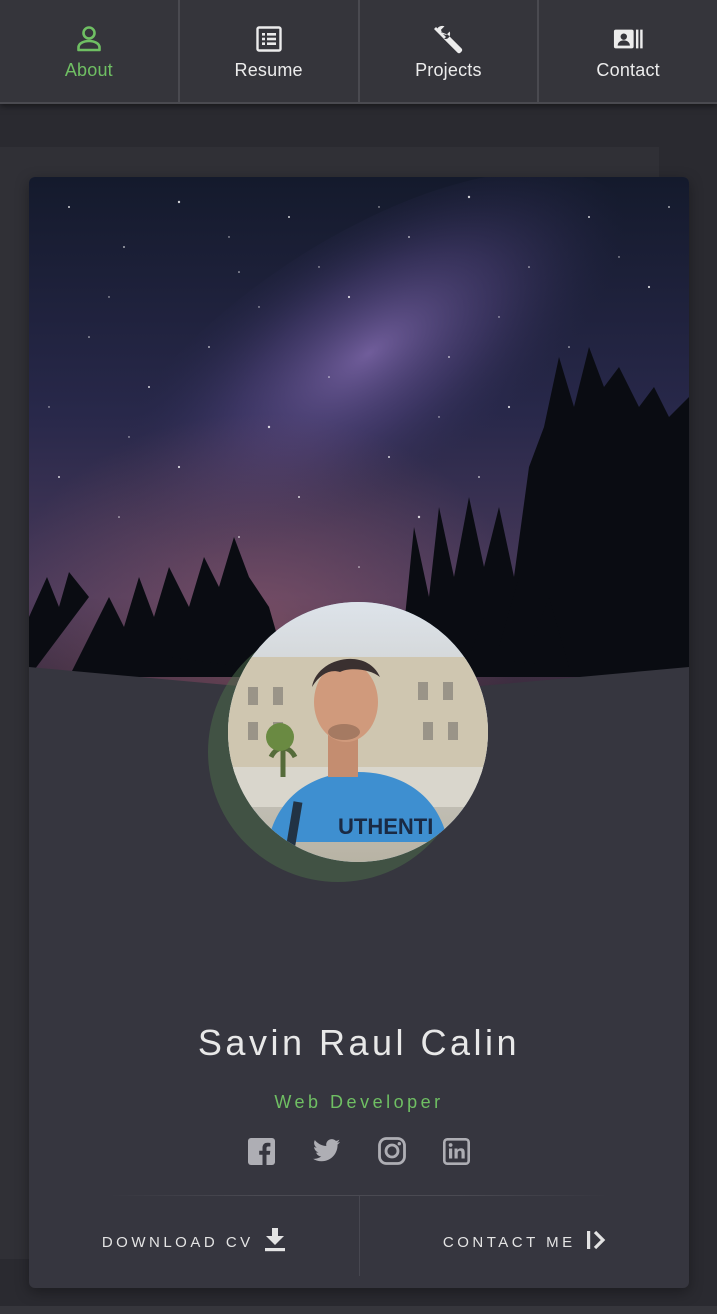 The width and height of the screenshot is (717, 1314). I want to click on wrench-icon, so click(448, 39).